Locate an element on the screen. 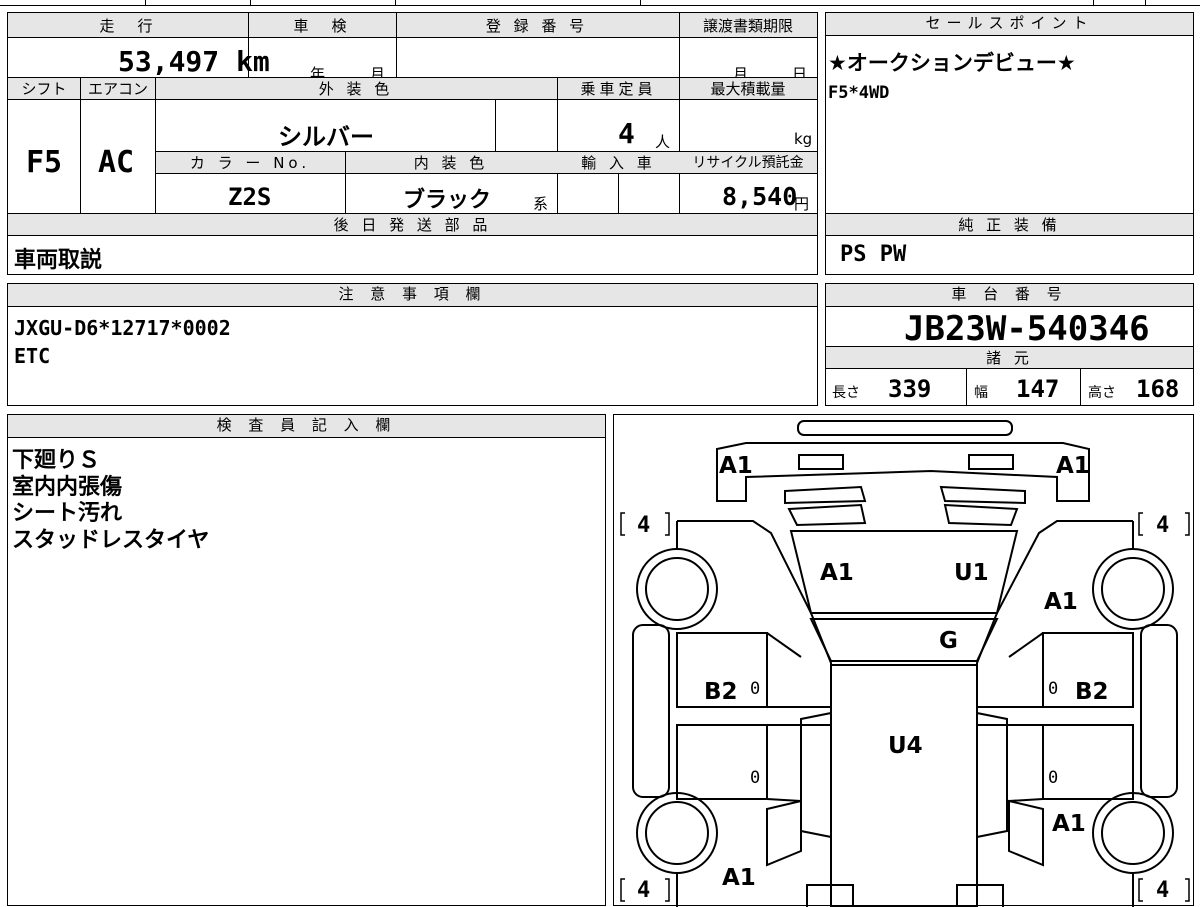 This screenshot has width=1200, height=907. registration-label: 登 録 番 号 is located at coordinates (537, 26).